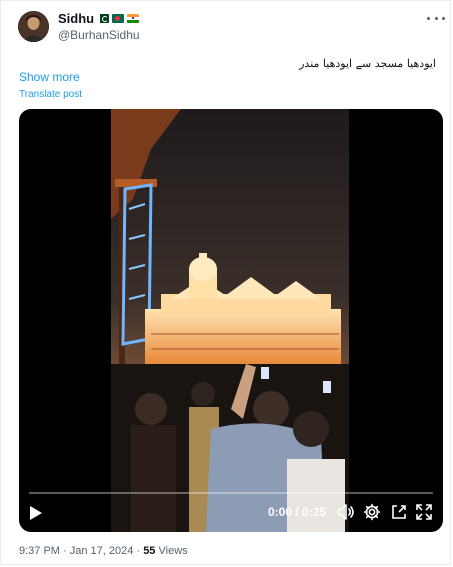 The height and width of the screenshot is (567, 453). I want to click on views-label: Views, so click(173, 551).